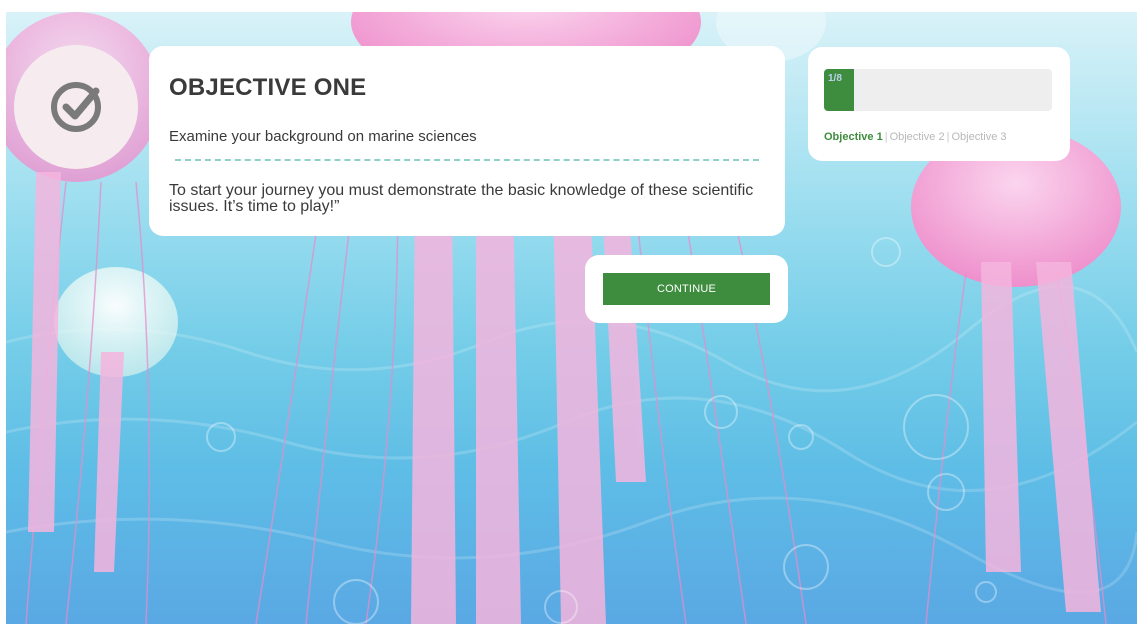 The height and width of the screenshot is (625, 1139). I want to click on objective-badge, so click(76, 107).